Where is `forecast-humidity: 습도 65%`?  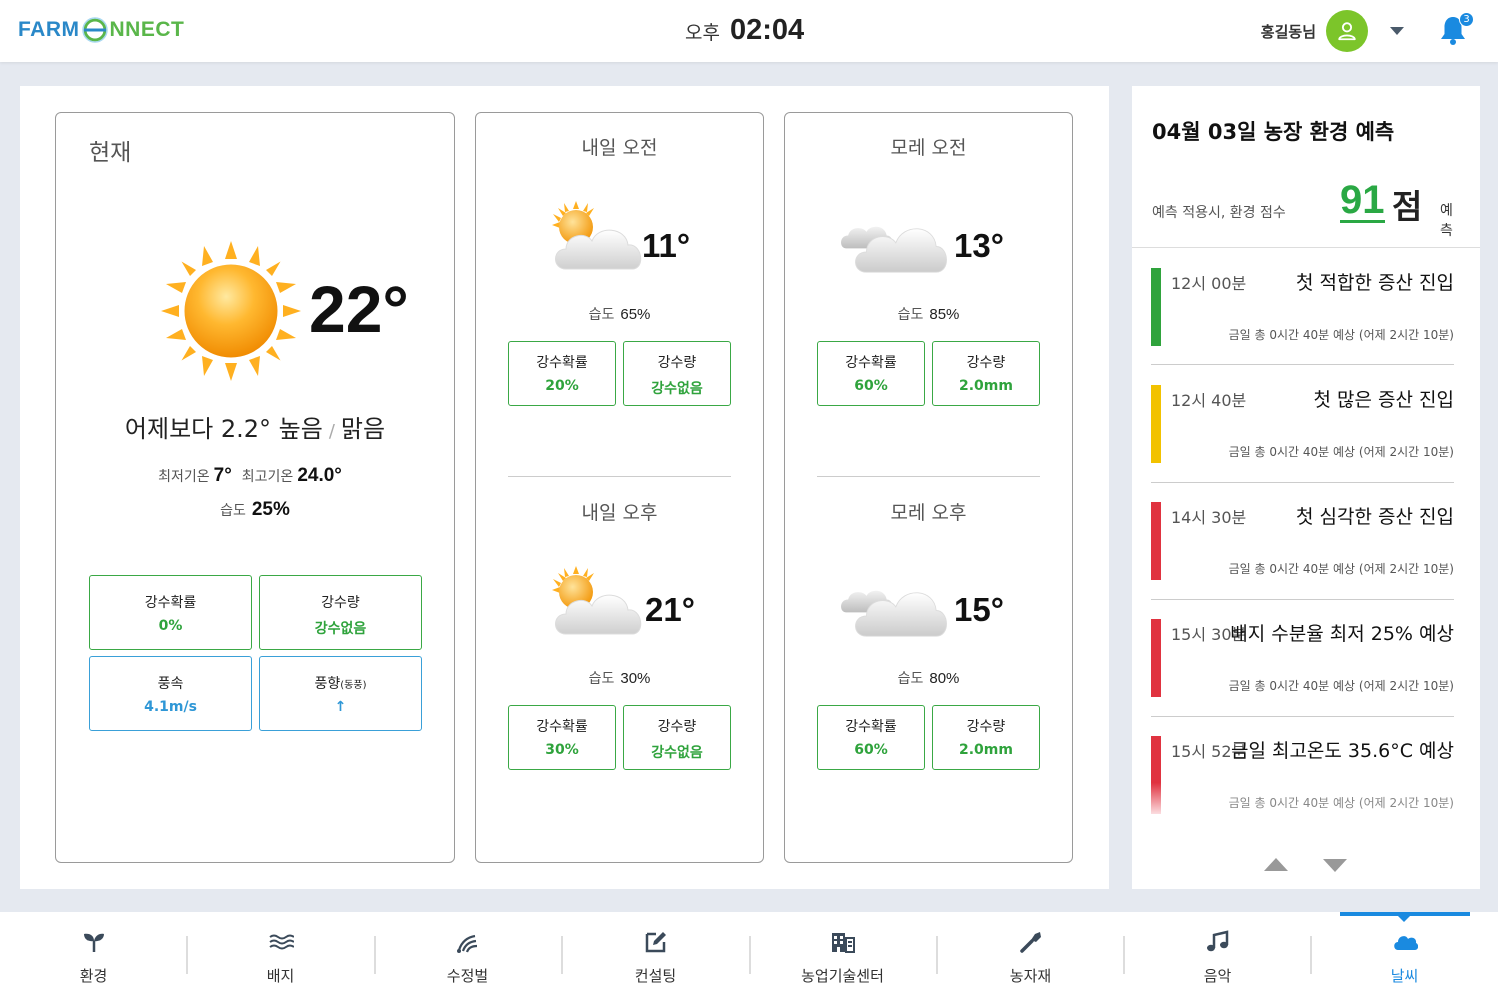
forecast-humidity: 습도 65% is located at coordinates (619, 314).